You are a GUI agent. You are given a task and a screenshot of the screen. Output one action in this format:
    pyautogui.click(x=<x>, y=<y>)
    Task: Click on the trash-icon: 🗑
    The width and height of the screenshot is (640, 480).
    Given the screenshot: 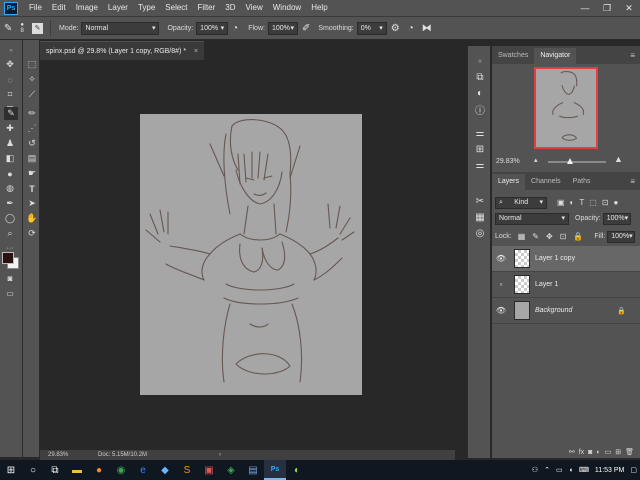 What is the action you would take?
    pyautogui.click(x=629, y=452)
    